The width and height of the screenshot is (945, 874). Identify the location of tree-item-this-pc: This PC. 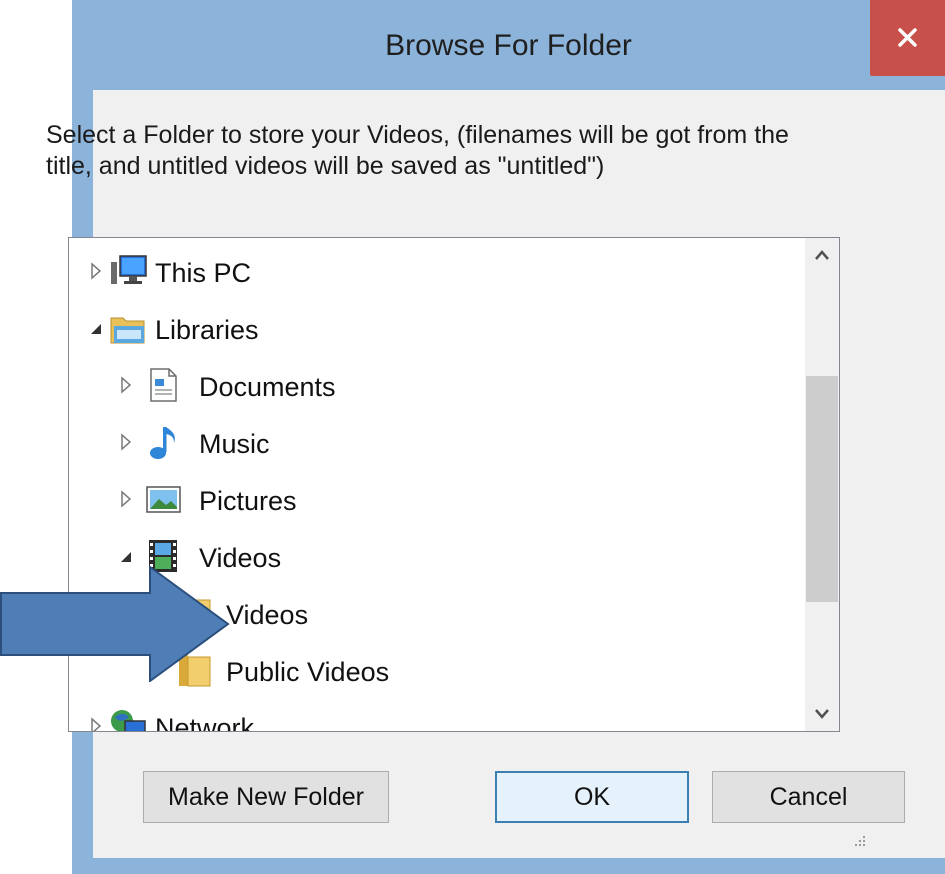
(439, 271).